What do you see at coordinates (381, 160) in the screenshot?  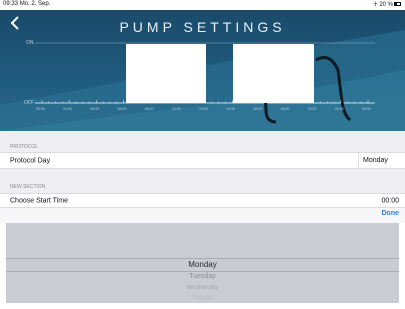 I see `protocol-day-value: Monday` at bounding box center [381, 160].